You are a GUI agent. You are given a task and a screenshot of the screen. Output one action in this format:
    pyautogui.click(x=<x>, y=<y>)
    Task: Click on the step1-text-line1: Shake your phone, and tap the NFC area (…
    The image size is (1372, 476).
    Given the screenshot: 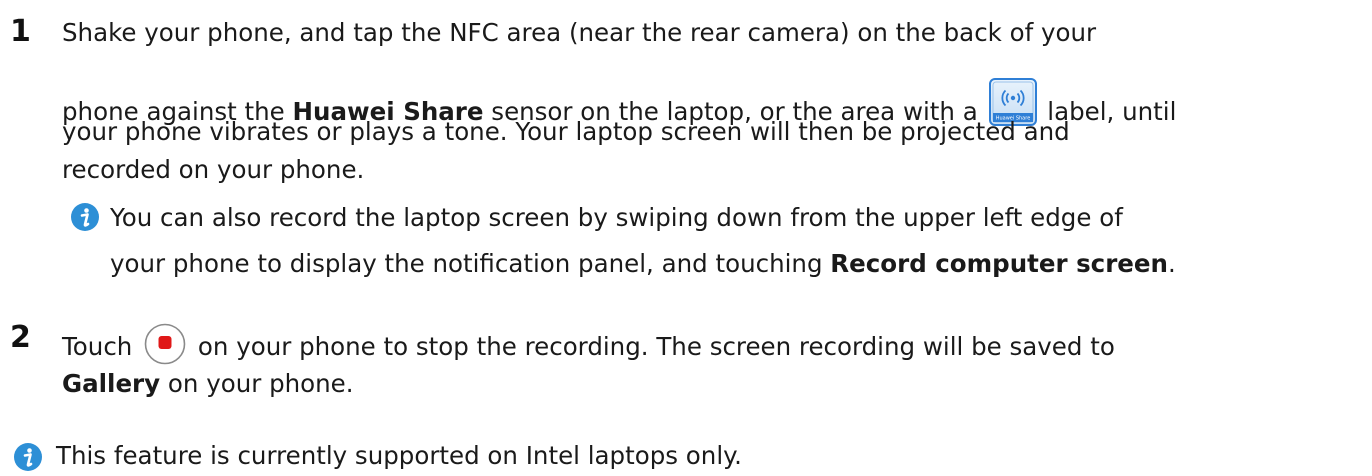 What is the action you would take?
    pyautogui.click(x=579, y=32)
    